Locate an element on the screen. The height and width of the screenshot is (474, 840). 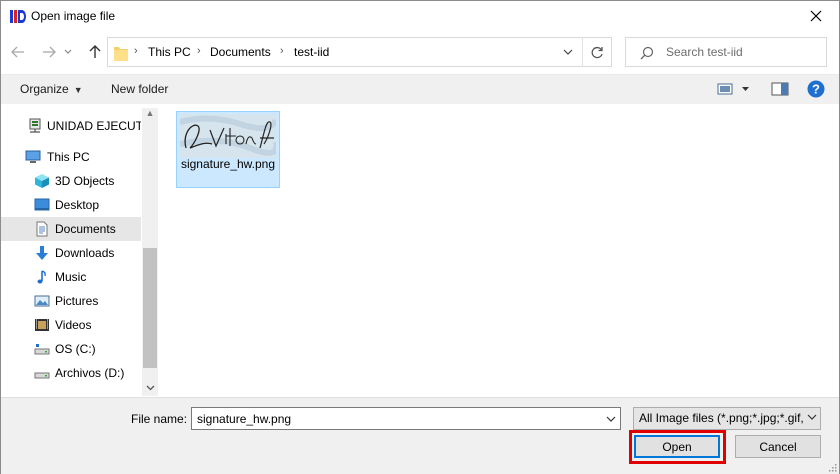
sidebar-item-label: Documents is located at coordinates (85, 229).